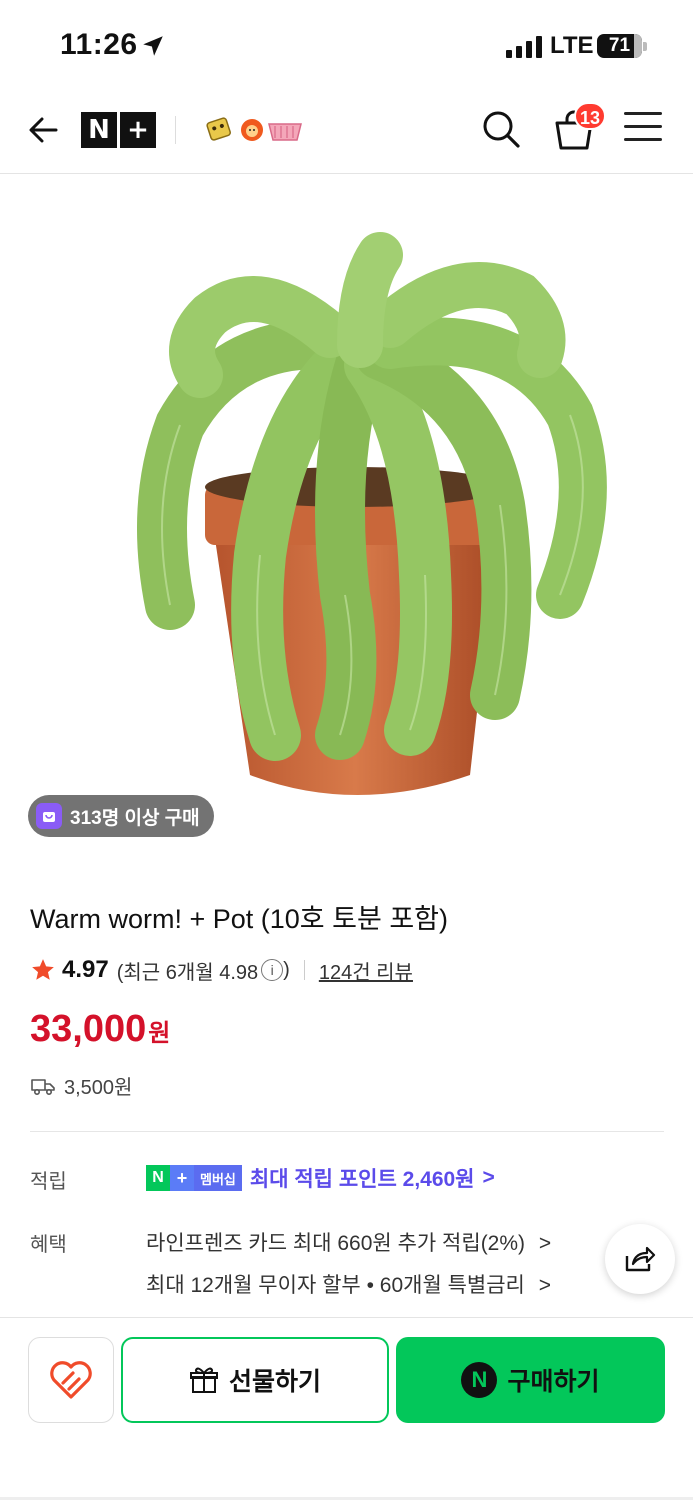 The height and width of the screenshot is (1500, 693). I want to click on card-benefit-text: 라인프렌즈 카드 최대 660원 추가 적립(2%), so click(336, 1243).